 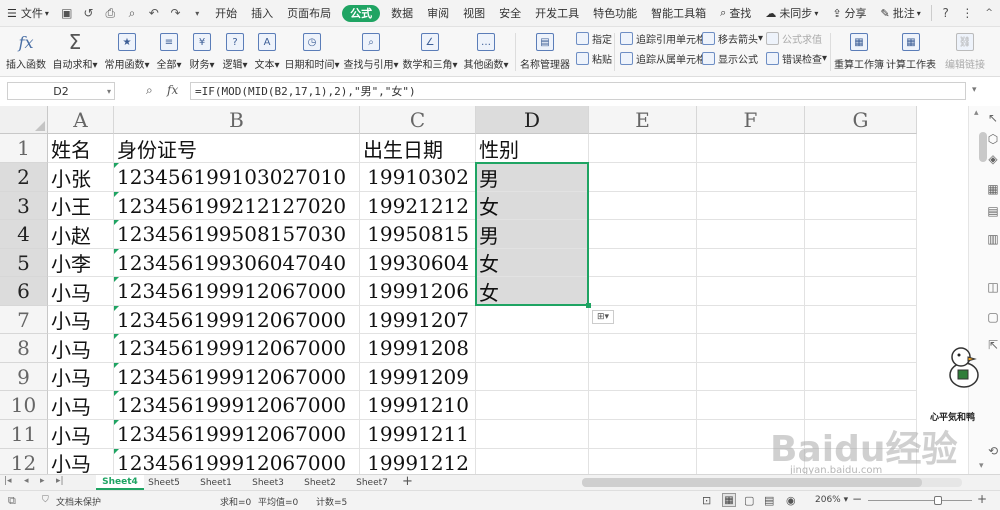 What do you see at coordinates (24, 405) in the screenshot?
I see `row-header: 10` at bounding box center [24, 405].